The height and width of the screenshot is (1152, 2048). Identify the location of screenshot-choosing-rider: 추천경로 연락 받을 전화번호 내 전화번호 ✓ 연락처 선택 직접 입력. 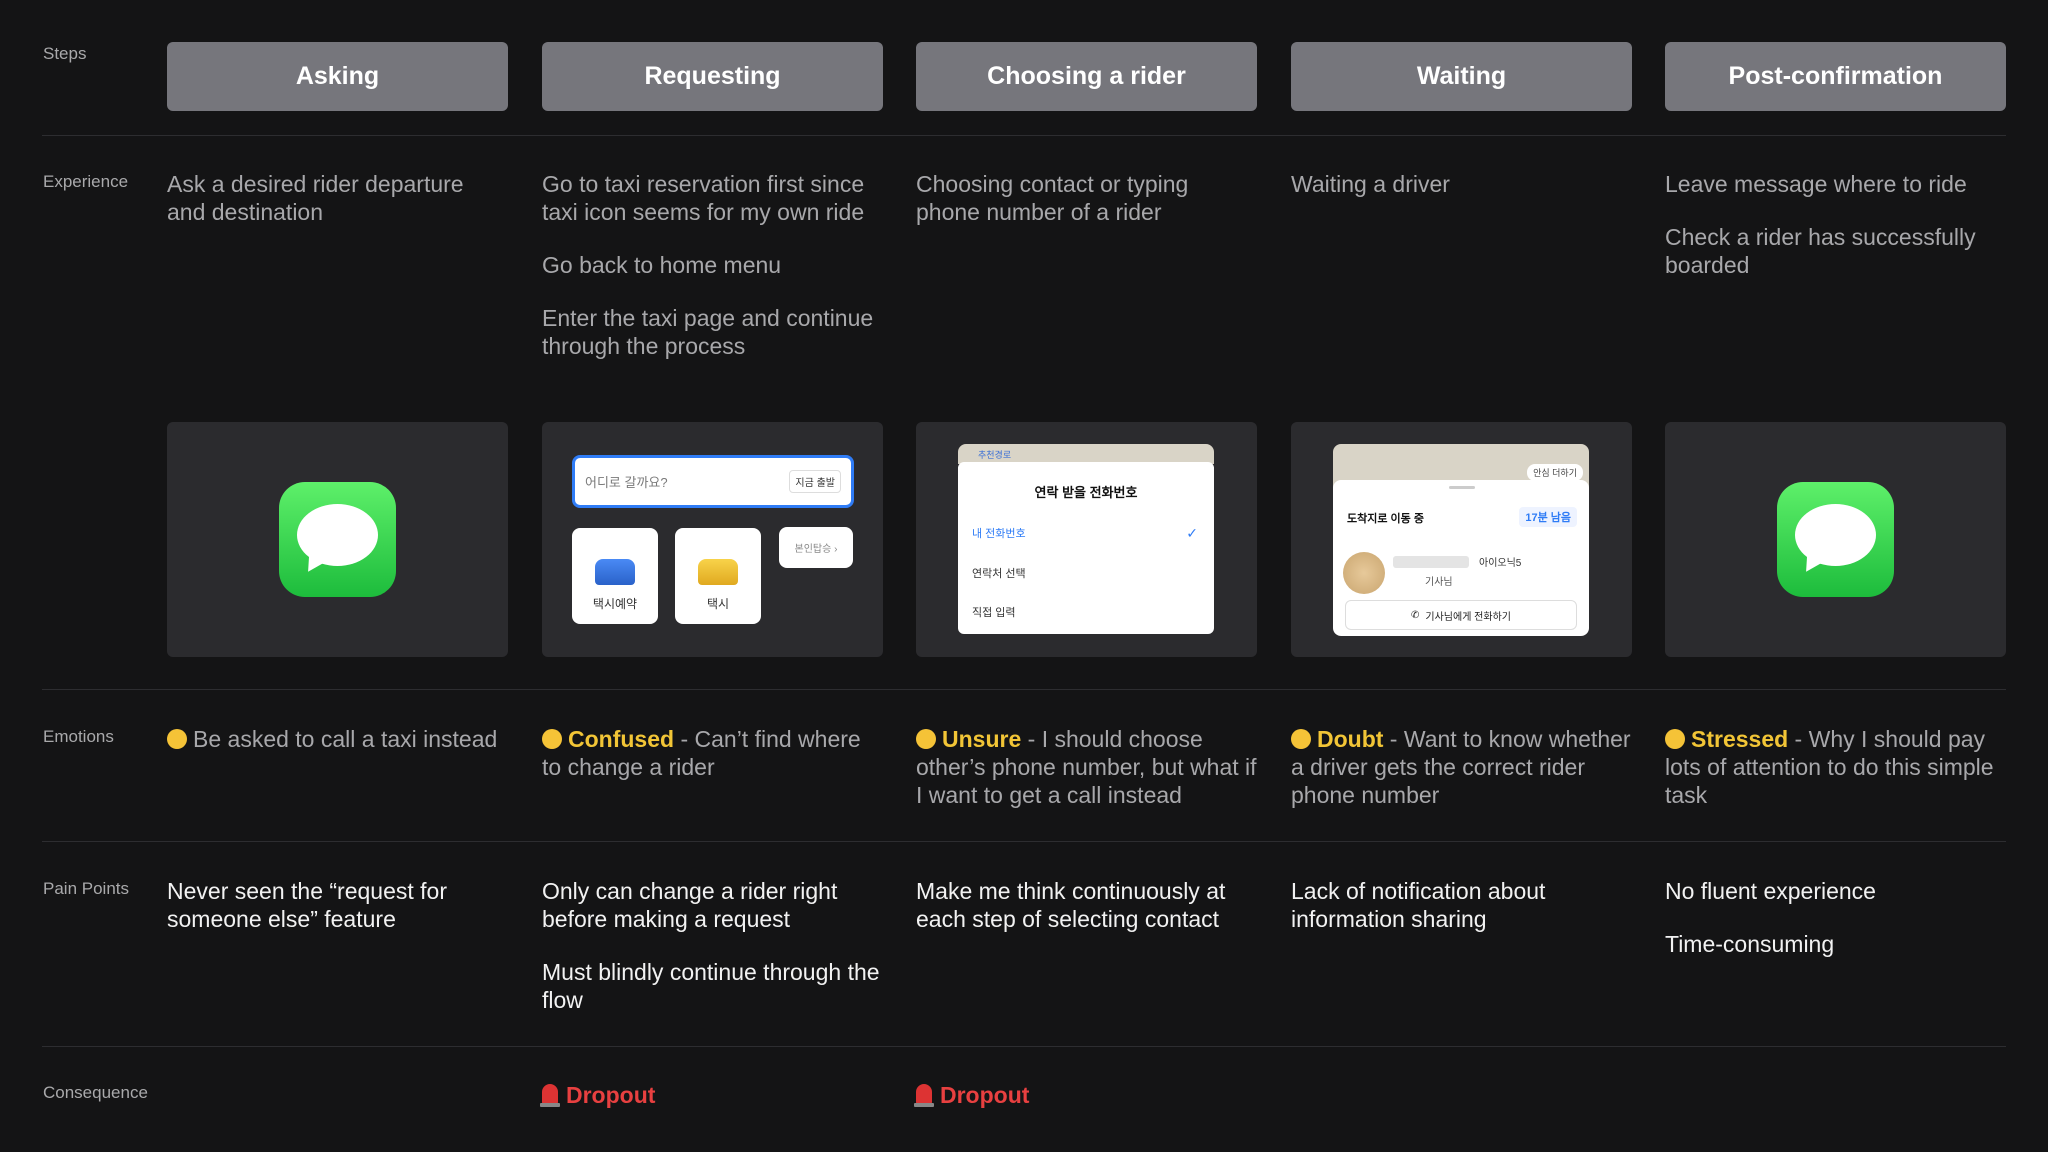
(1086, 539).